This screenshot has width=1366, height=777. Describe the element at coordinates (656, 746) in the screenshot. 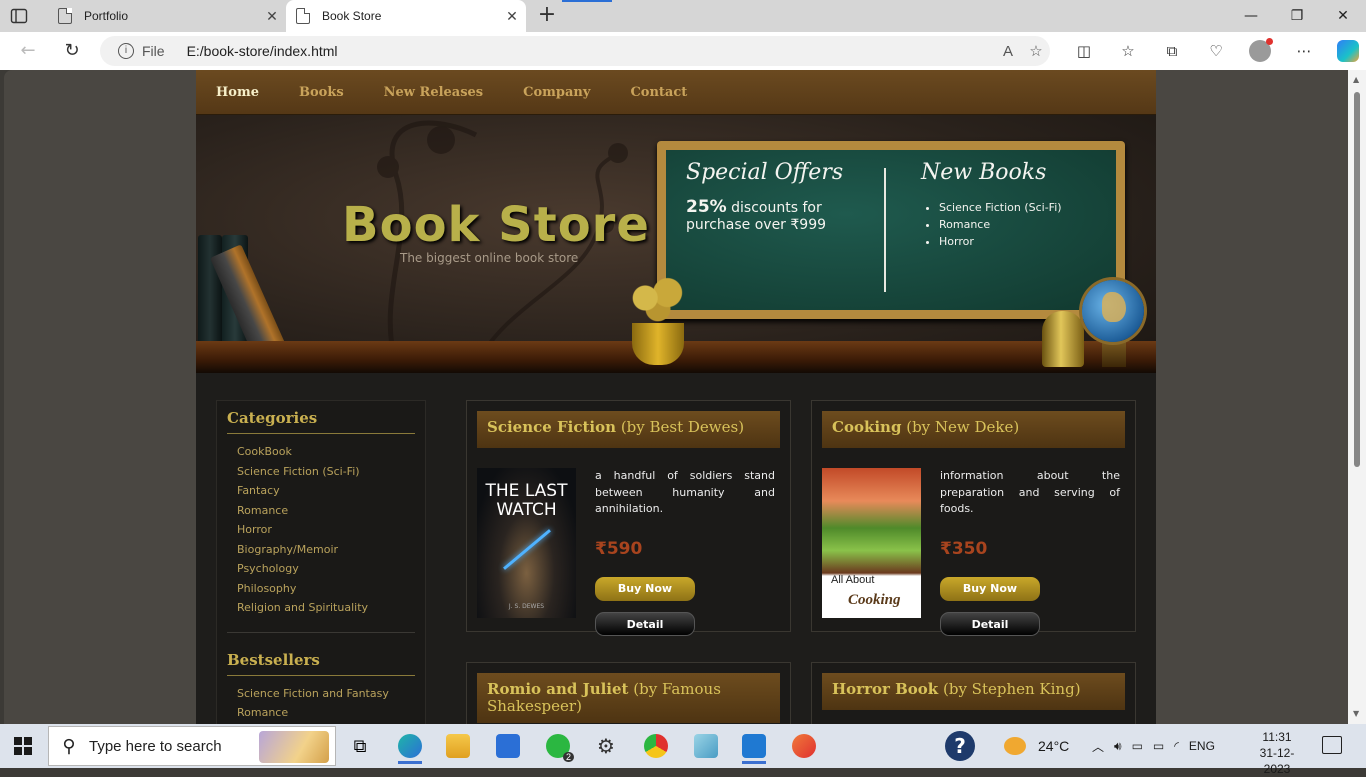

I see `chrome-app-icon` at that location.